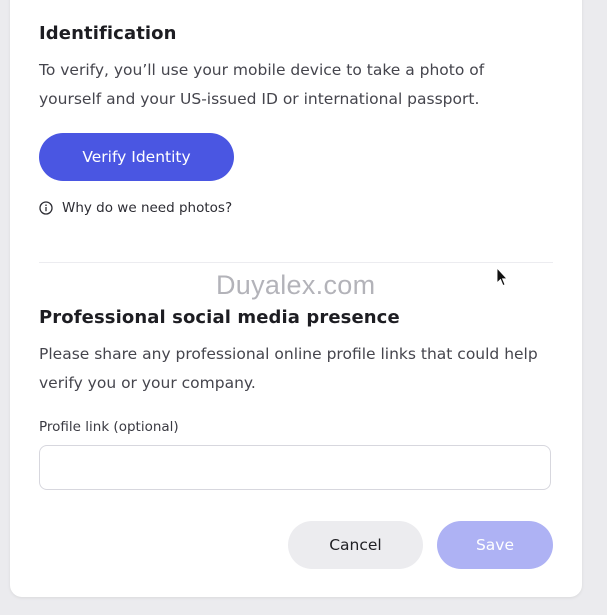 This screenshot has height=615, width=607. I want to click on social-presence-title: Professional social media presence, so click(219, 317).